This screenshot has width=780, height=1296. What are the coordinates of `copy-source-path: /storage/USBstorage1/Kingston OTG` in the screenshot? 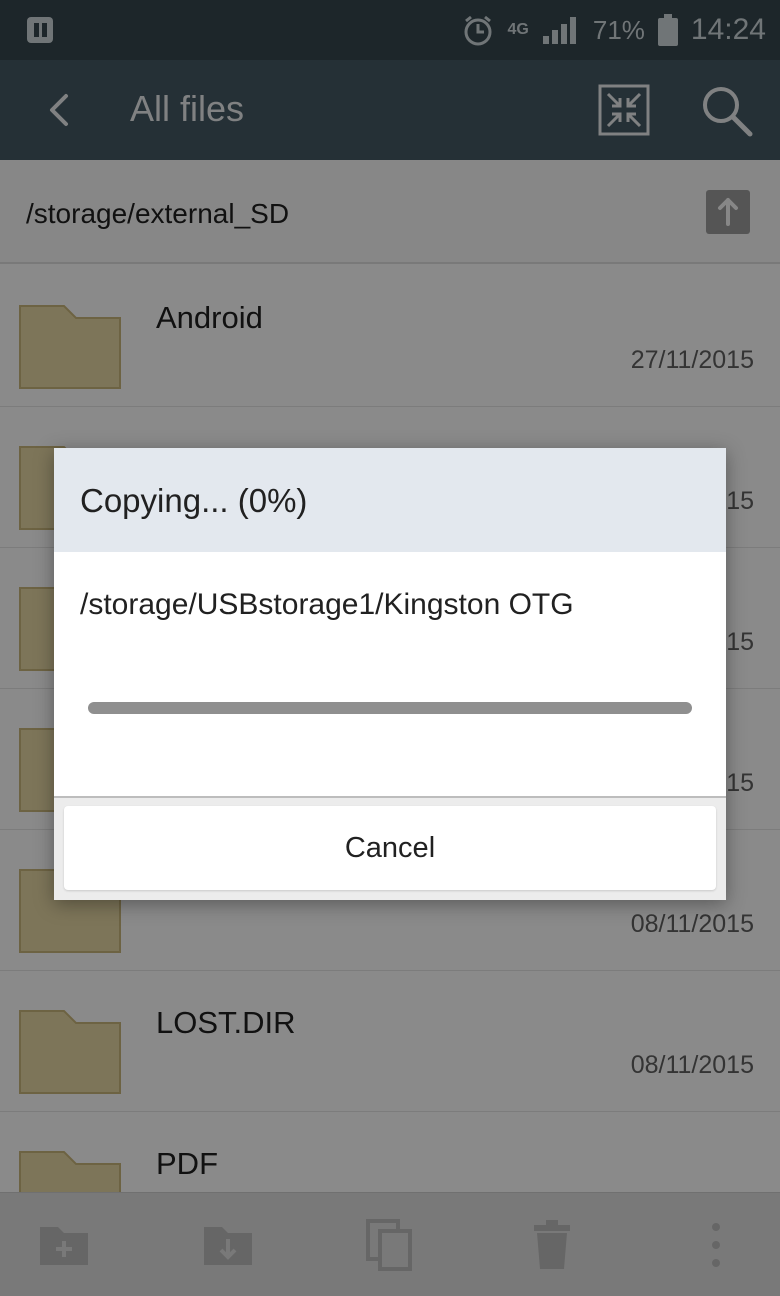 It's located at (327, 604).